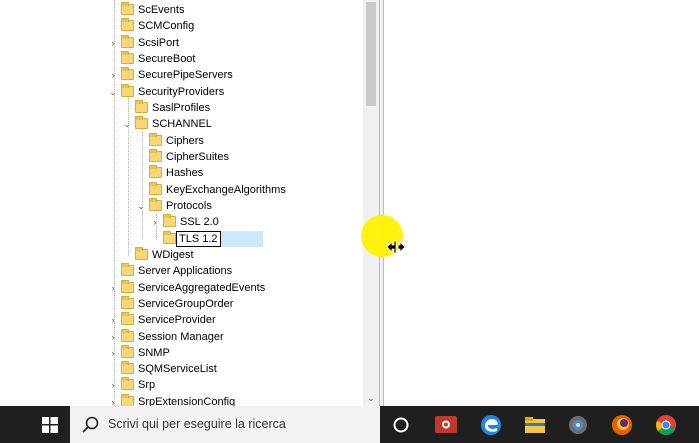  I want to click on taskbar-search-box: Scrivi qui per eseguire la ricerca, so click(225, 424).